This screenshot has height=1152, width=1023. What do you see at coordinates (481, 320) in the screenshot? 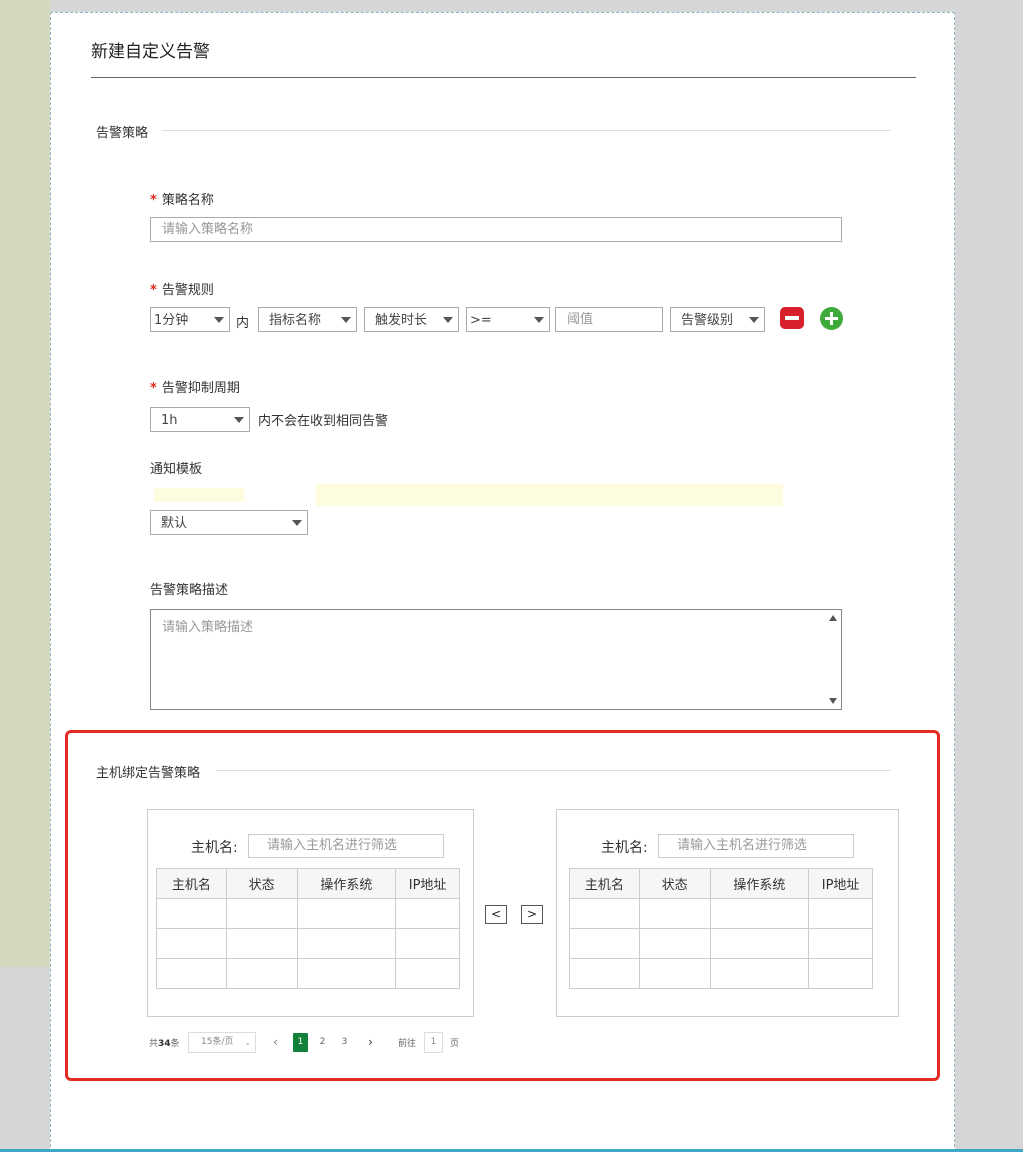
I see `operator-select-value: >=` at bounding box center [481, 320].